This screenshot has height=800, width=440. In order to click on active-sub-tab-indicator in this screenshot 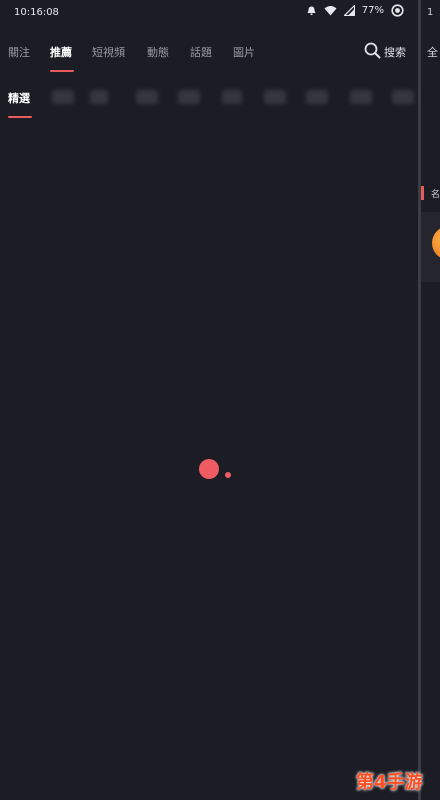, I will do `click(20, 117)`.